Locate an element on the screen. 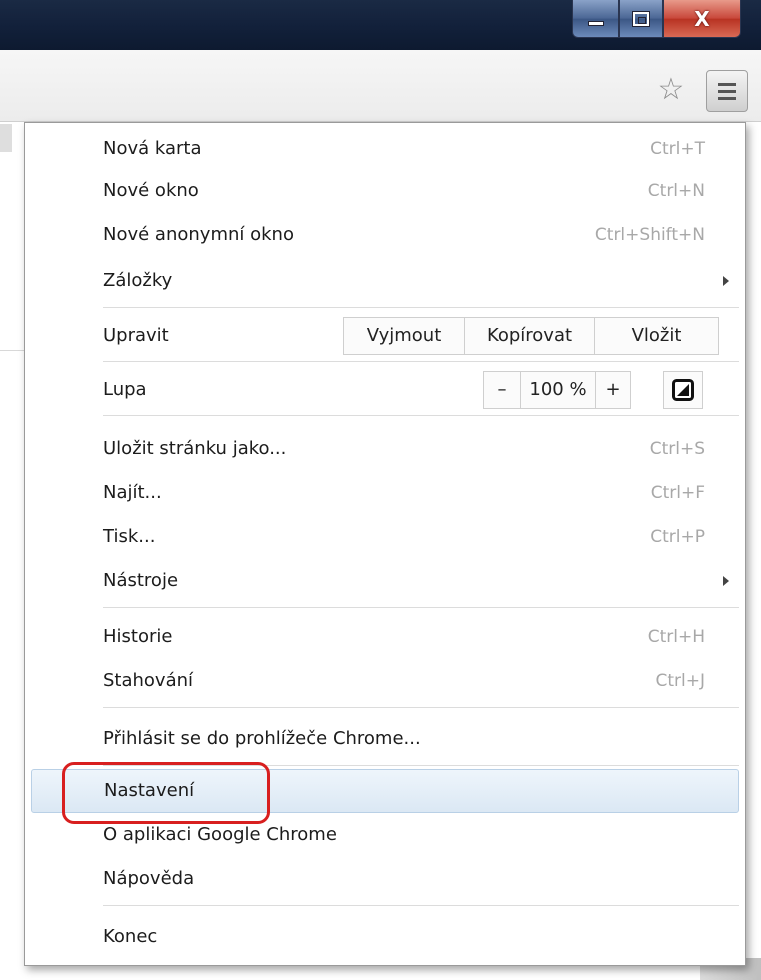  minimize-icon is located at coordinates (595, 23).